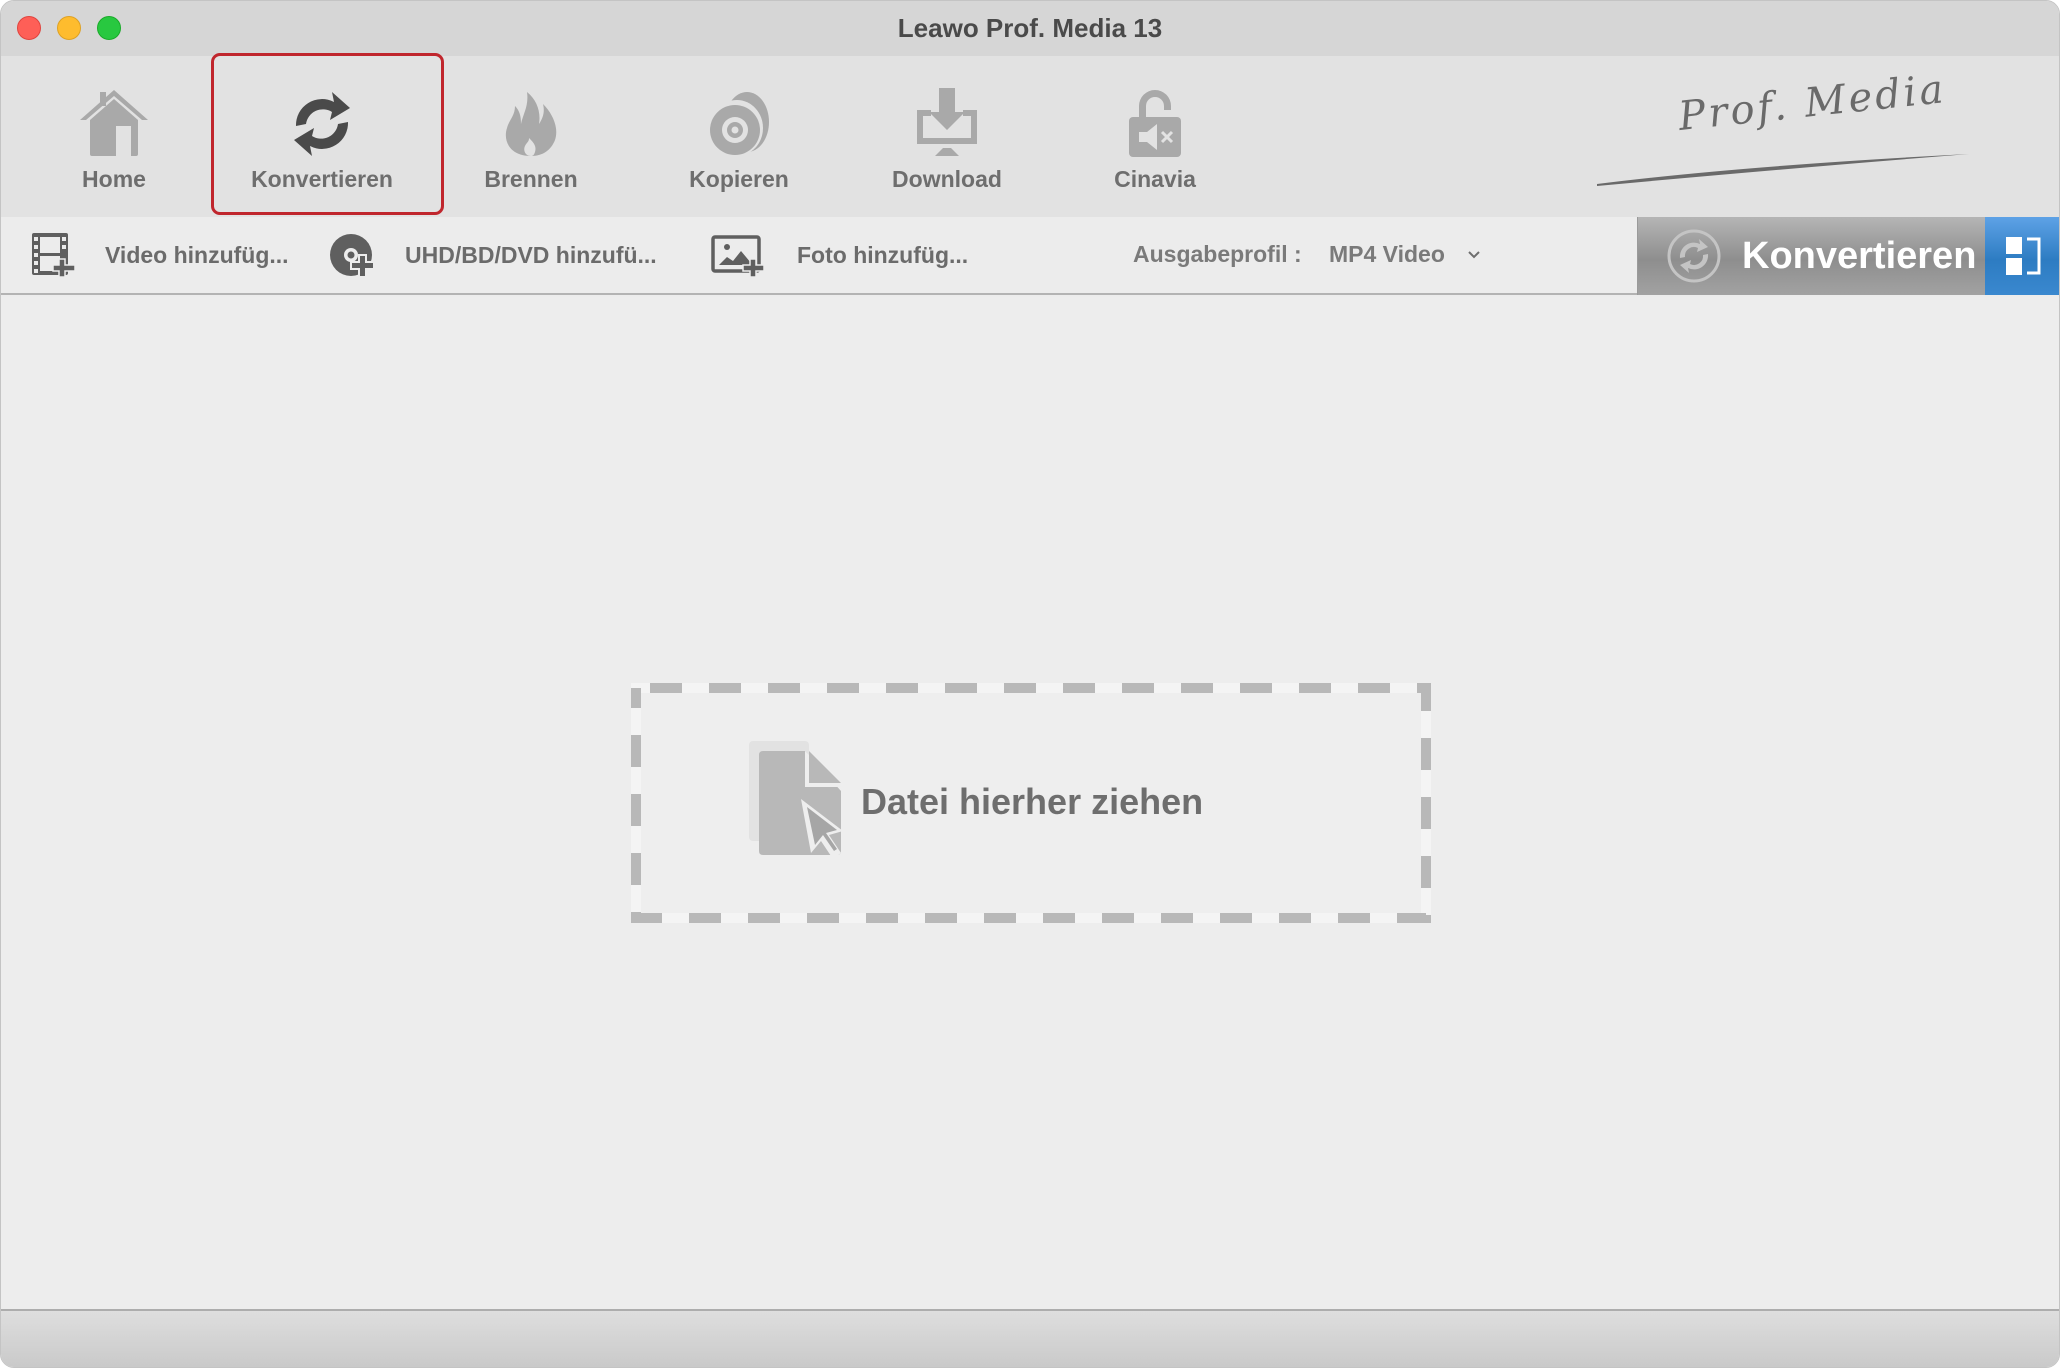  What do you see at coordinates (352, 256) in the screenshot?
I see `add-disc-icon` at bounding box center [352, 256].